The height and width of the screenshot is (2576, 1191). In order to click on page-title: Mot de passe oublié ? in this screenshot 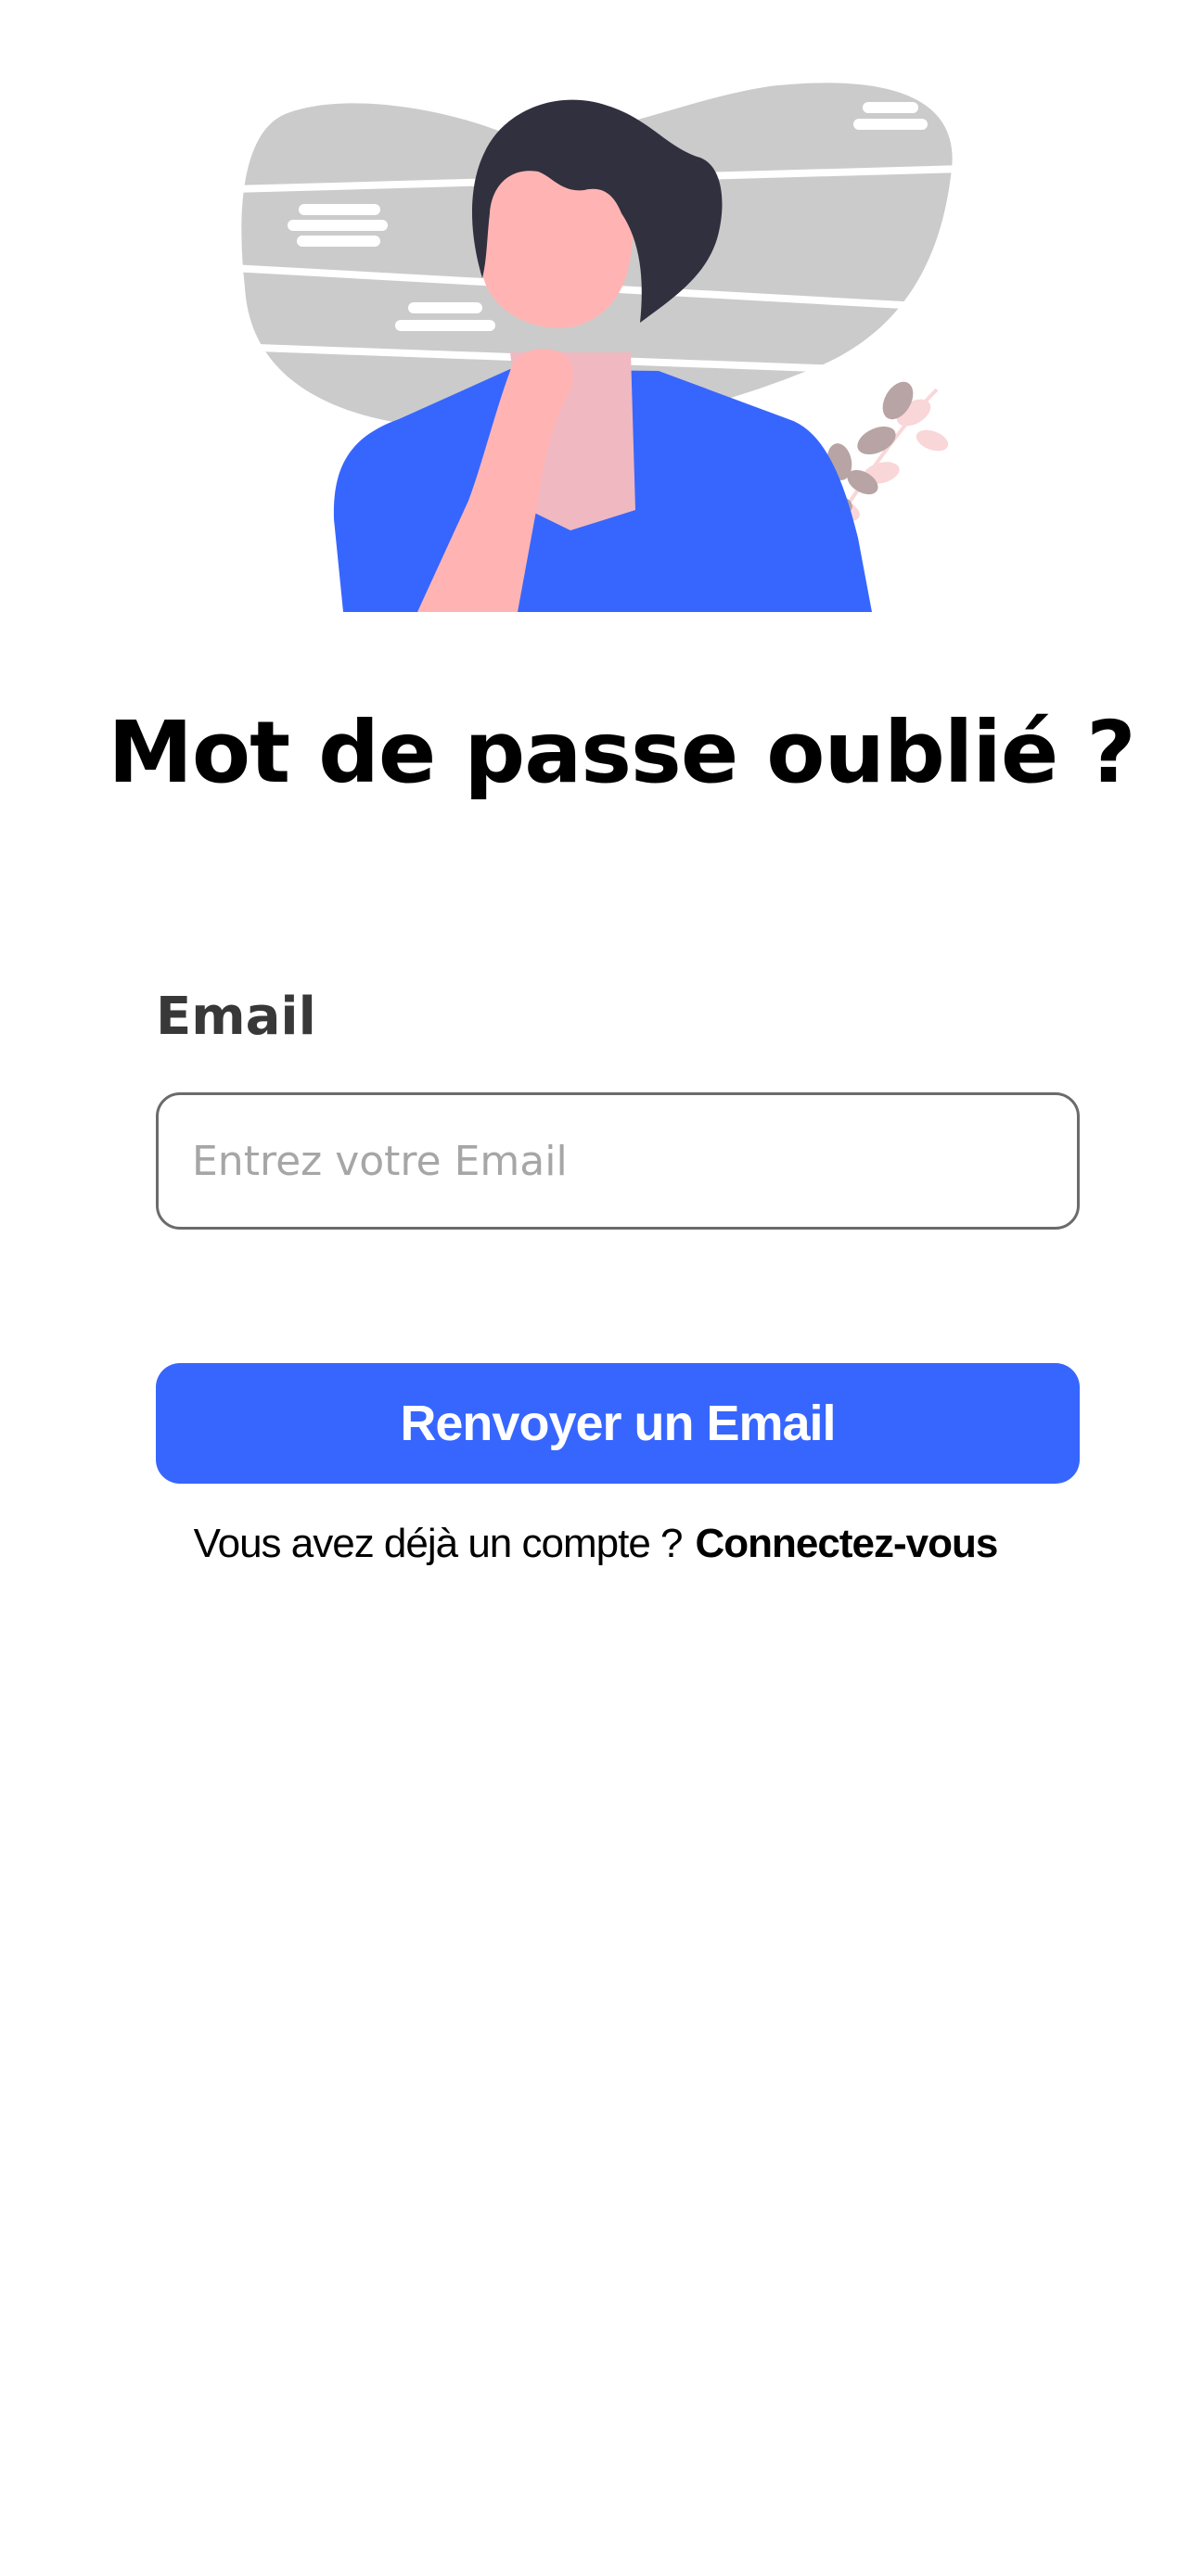, I will do `click(621, 752)`.